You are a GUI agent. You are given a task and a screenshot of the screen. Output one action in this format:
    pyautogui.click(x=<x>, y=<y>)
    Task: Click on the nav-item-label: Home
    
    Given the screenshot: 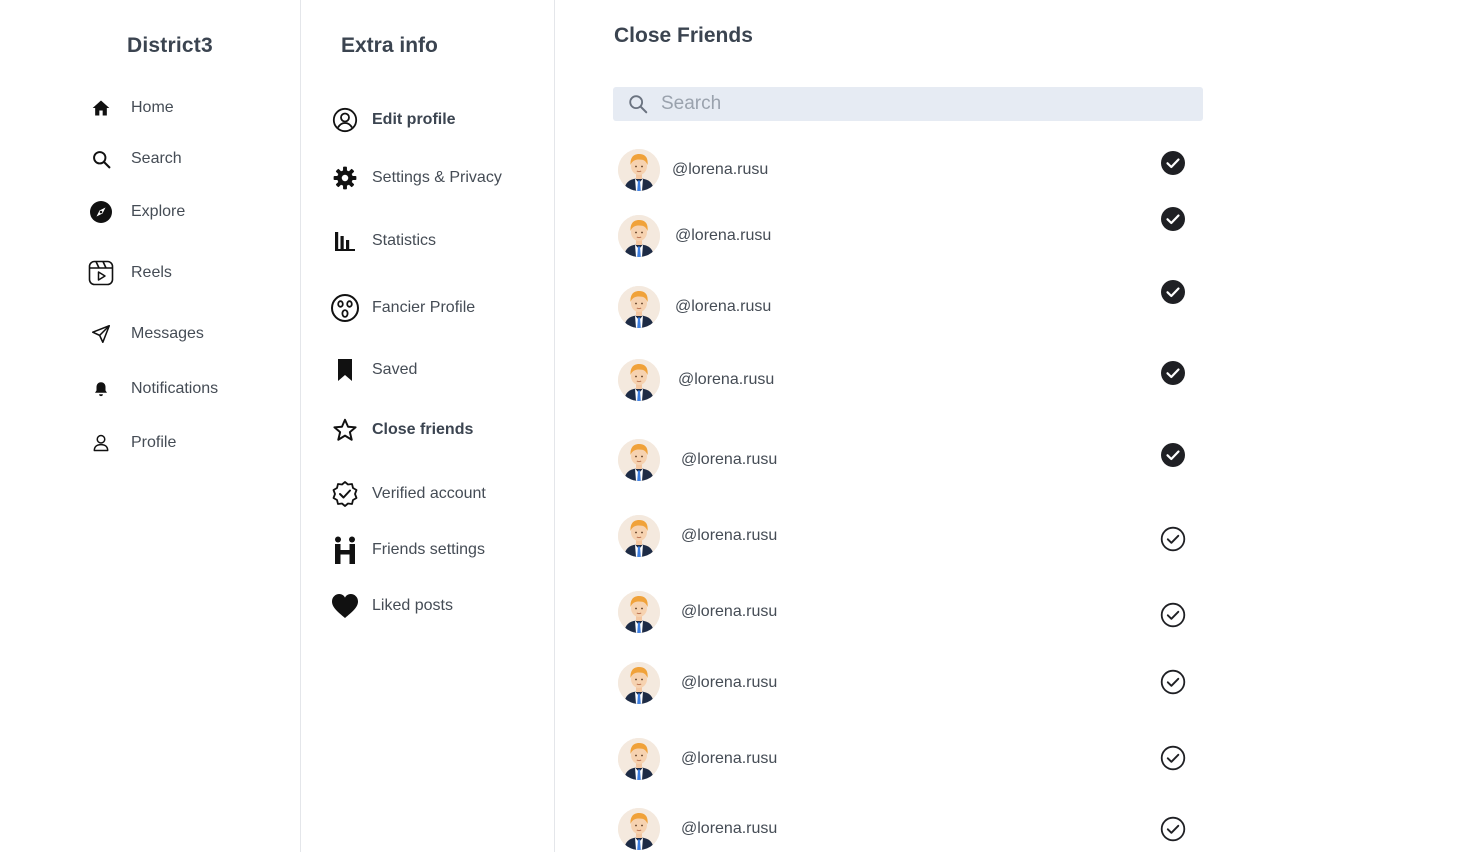 What is the action you would take?
    pyautogui.click(x=152, y=107)
    